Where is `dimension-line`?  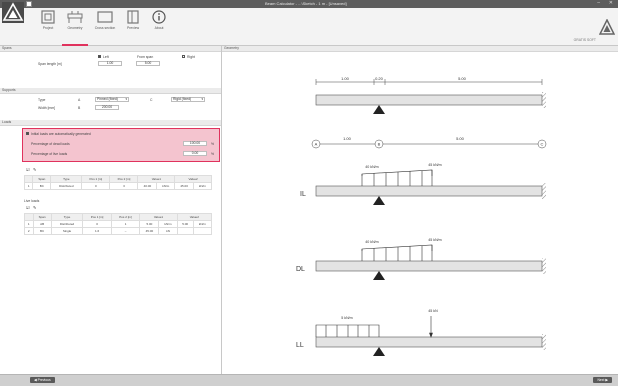 dimension-line is located at coordinates (429, 82).